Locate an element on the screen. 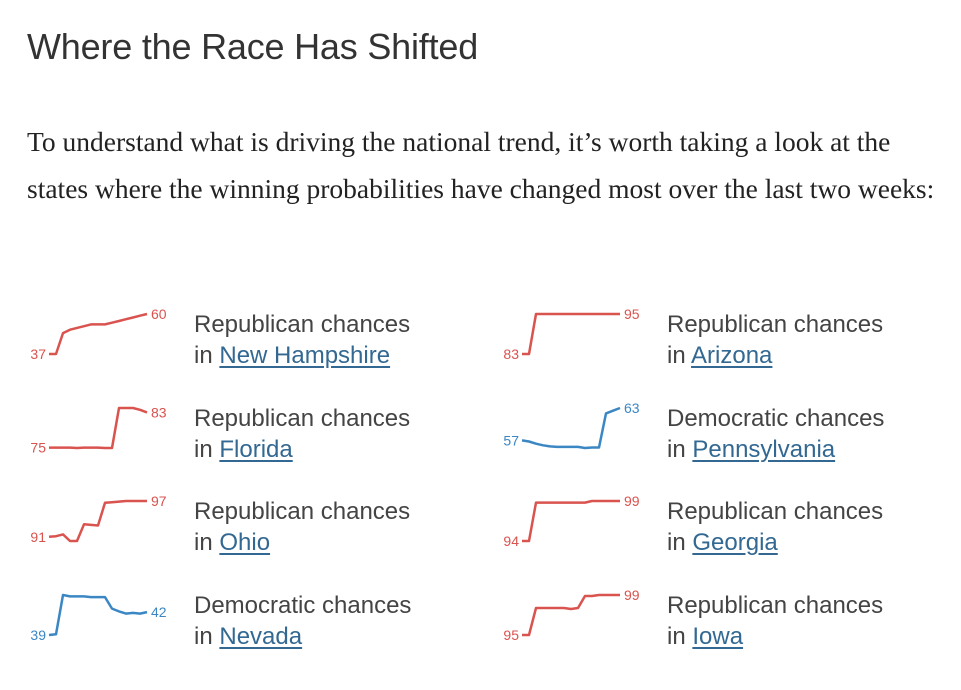 The width and height of the screenshot is (961, 690). start-value-label: 39 is located at coordinates (38, 635).